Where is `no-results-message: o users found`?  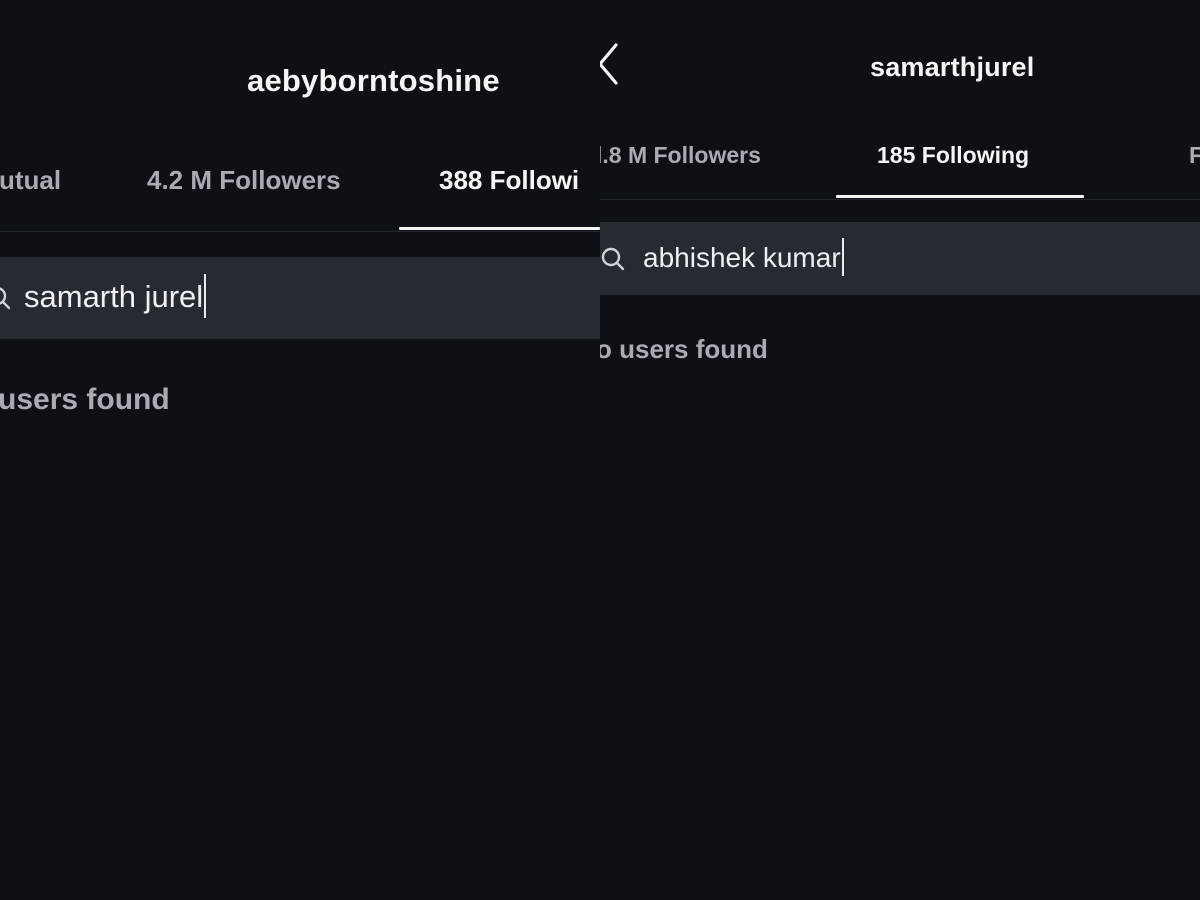 no-results-message: o users found is located at coordinates (684, 349).